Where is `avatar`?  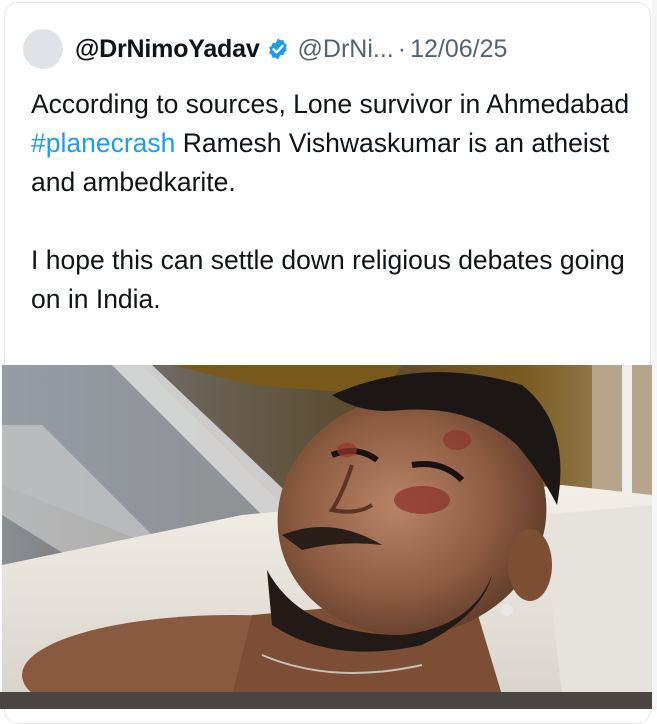
avatar is located at coordinates (43, 49).